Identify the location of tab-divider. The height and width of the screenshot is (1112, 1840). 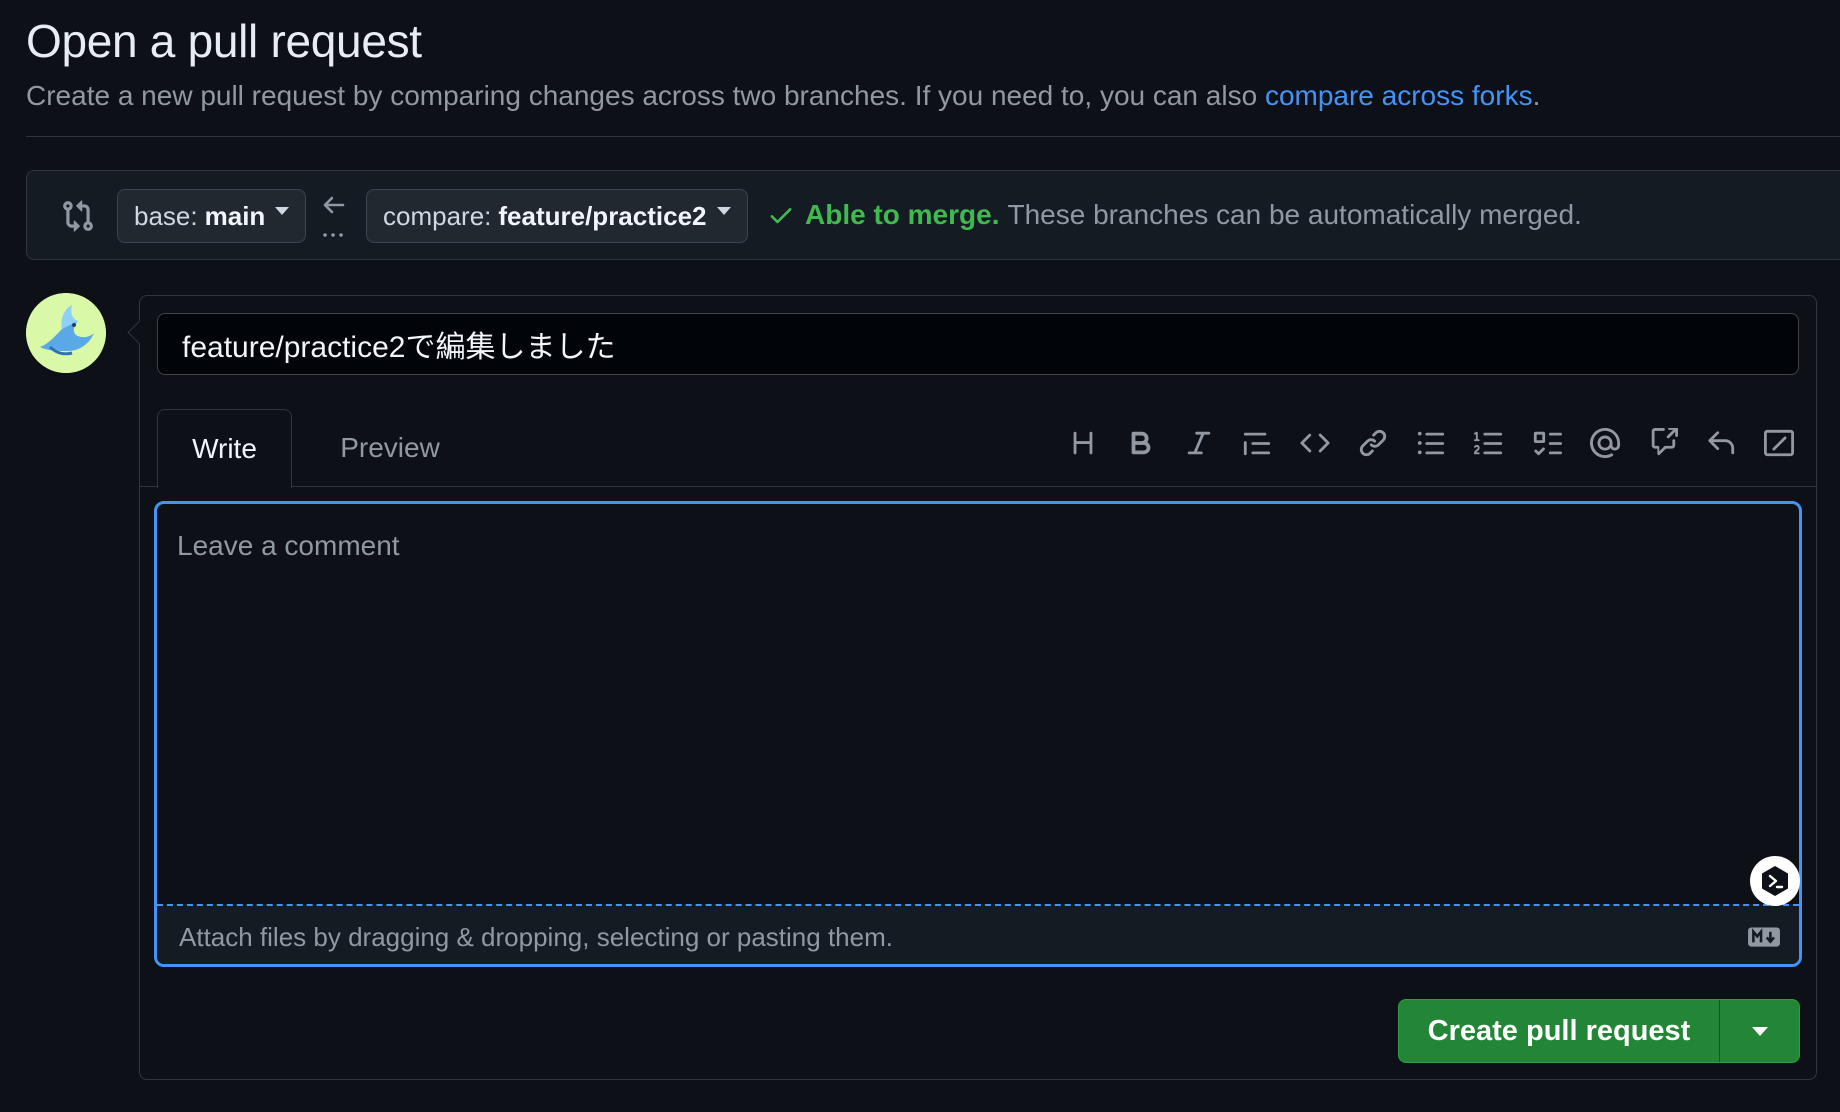
(978, 486).